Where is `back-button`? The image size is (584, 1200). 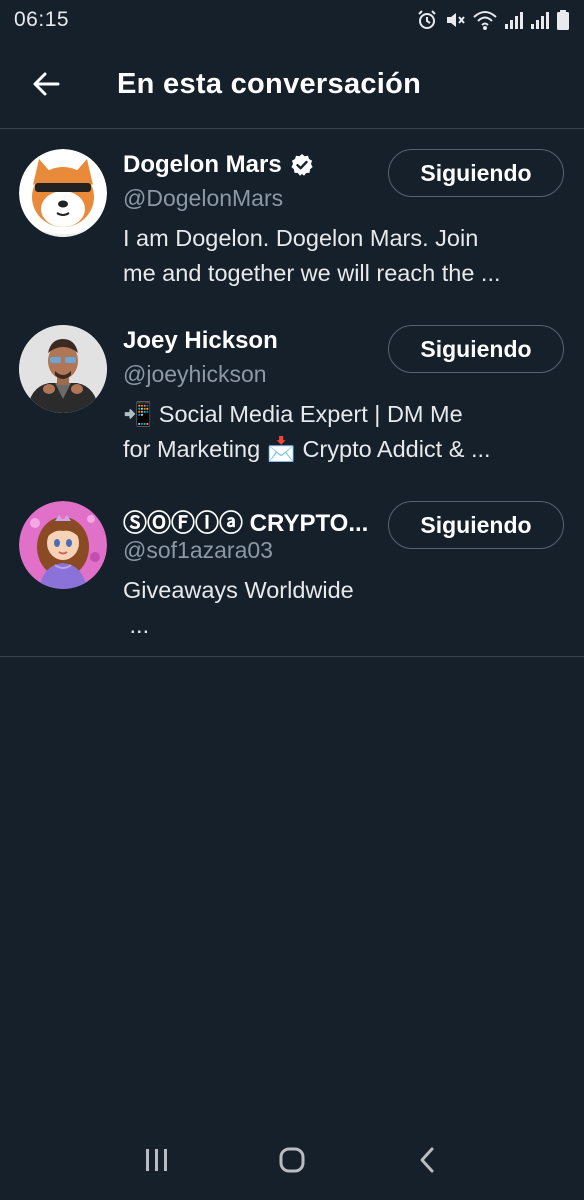
back-button is located at coordinates (46, 84).